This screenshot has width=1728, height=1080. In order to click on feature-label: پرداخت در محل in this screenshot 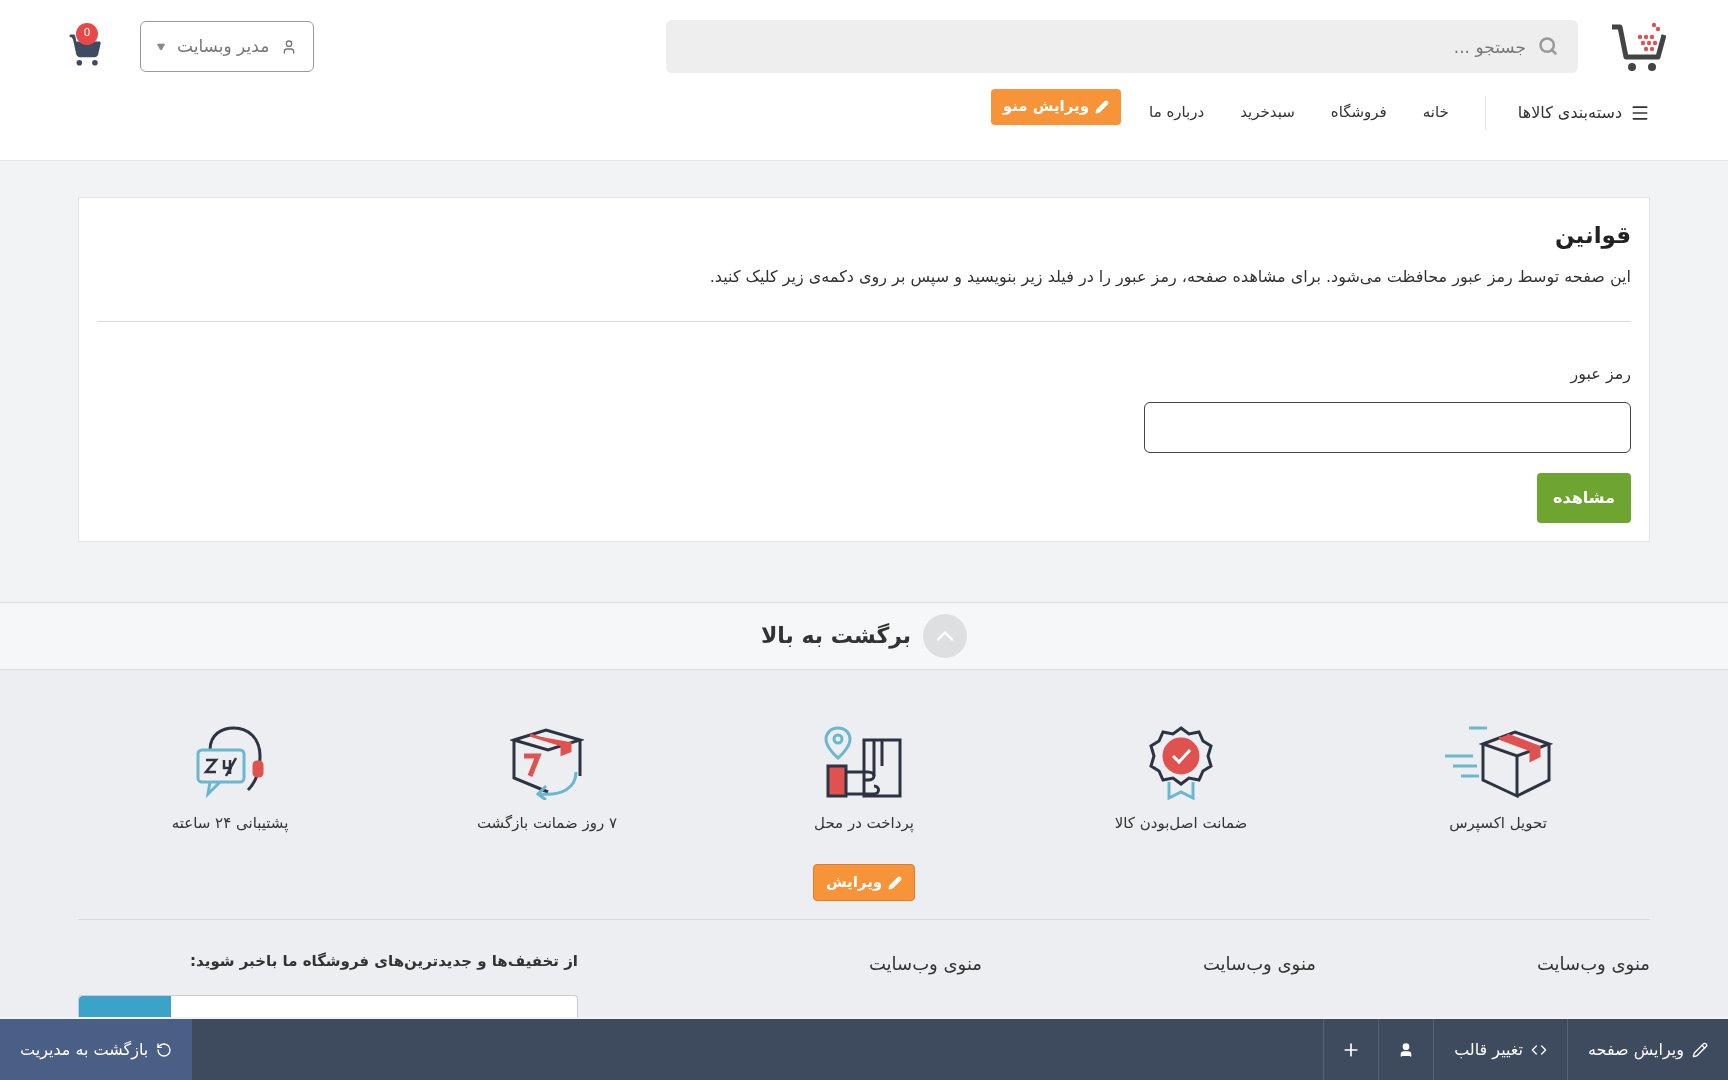, I will do `click(864, 823)`.